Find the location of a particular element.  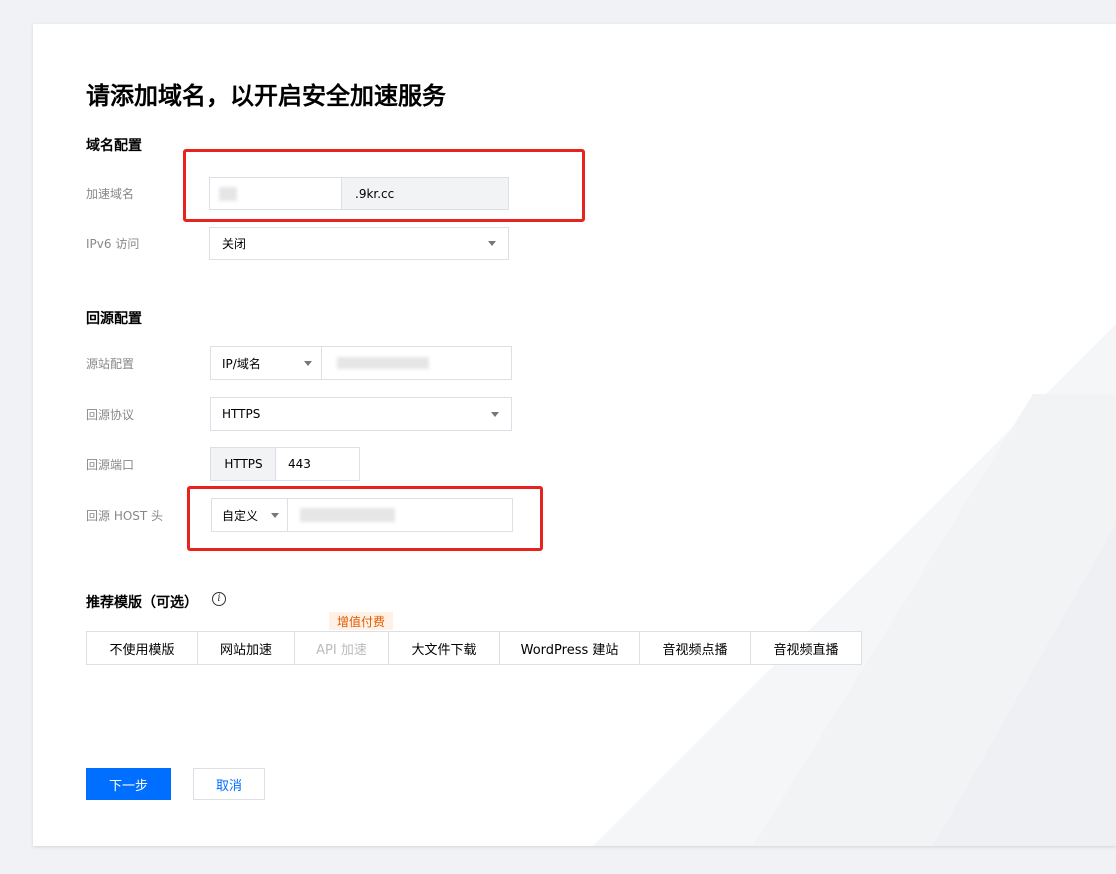

info-icon: i is located at coordinates (219, 599).